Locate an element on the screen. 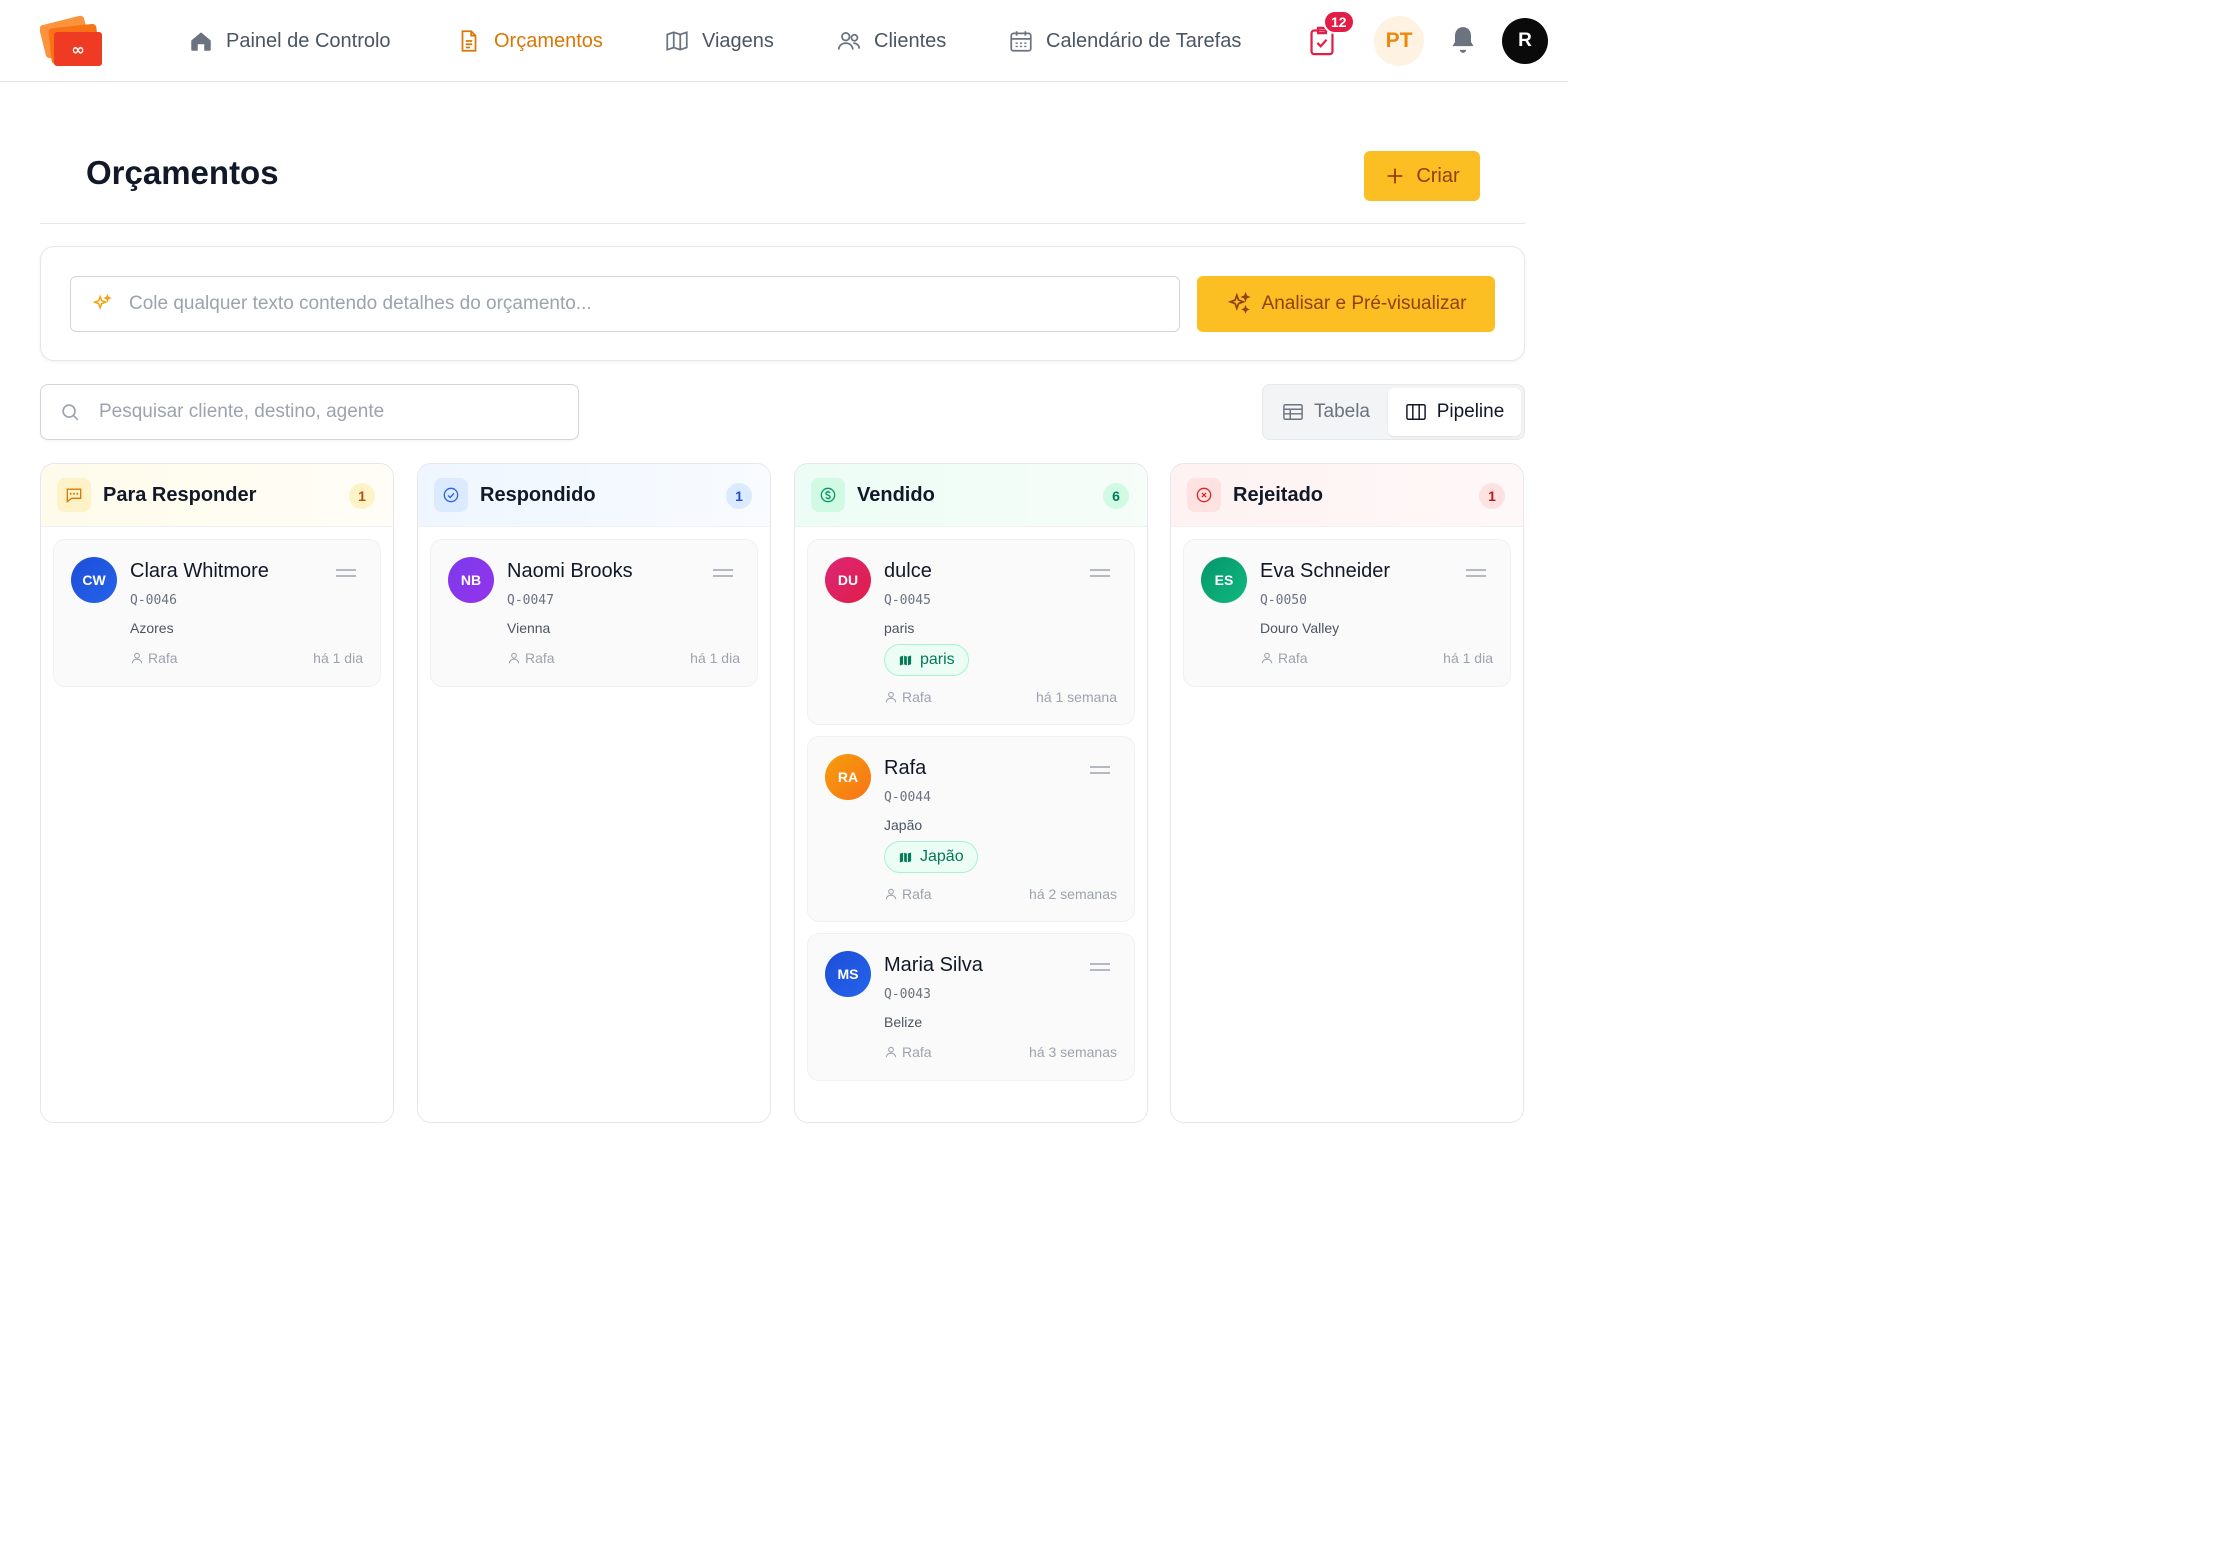  dollar-icon is located at coordinates (828, 495).